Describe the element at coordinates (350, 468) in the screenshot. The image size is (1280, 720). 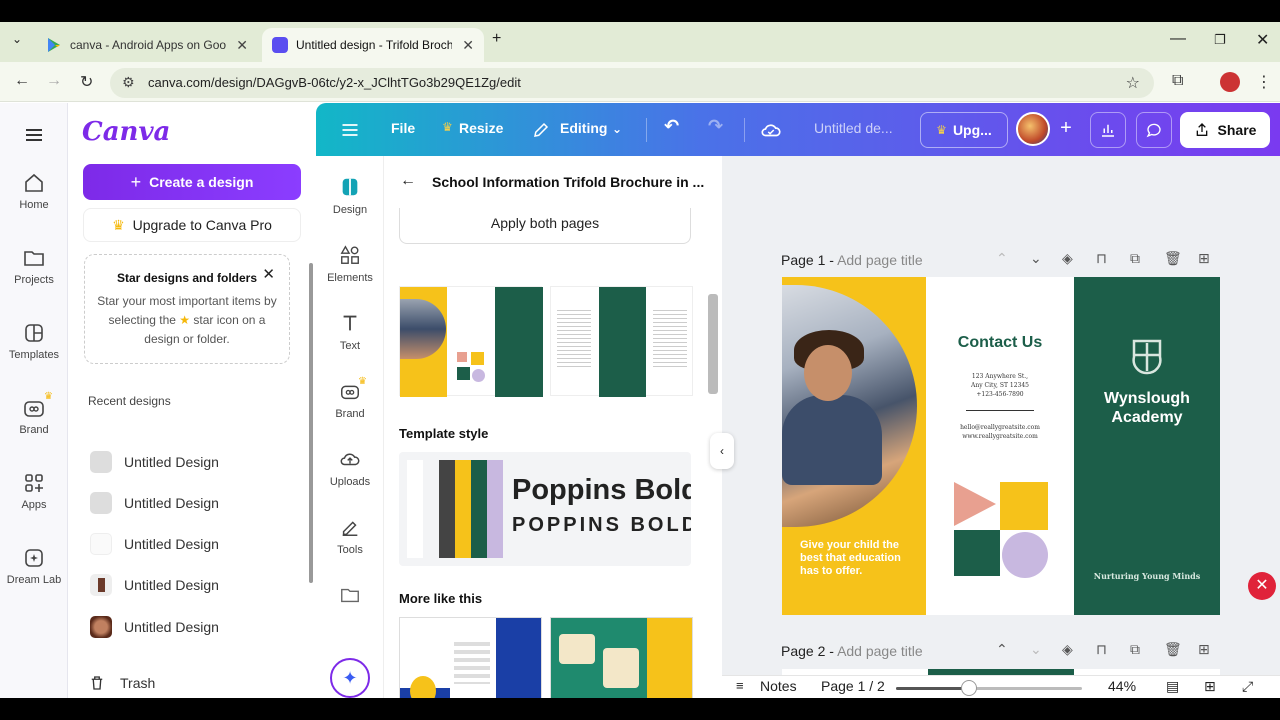
I see `tool-uploads: Uploads` at that location.